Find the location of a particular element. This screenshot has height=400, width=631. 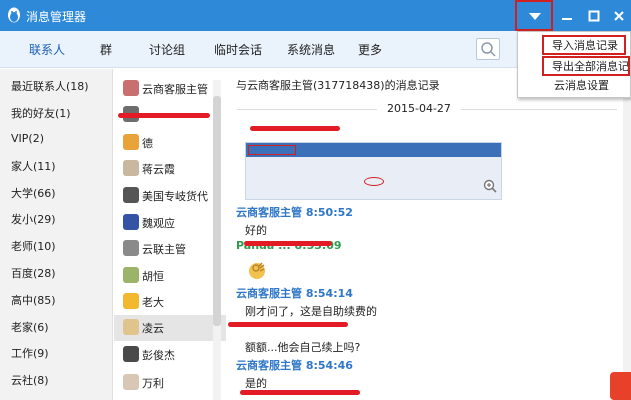

contact-name: 凌云 is located at coordinates (153, 328).